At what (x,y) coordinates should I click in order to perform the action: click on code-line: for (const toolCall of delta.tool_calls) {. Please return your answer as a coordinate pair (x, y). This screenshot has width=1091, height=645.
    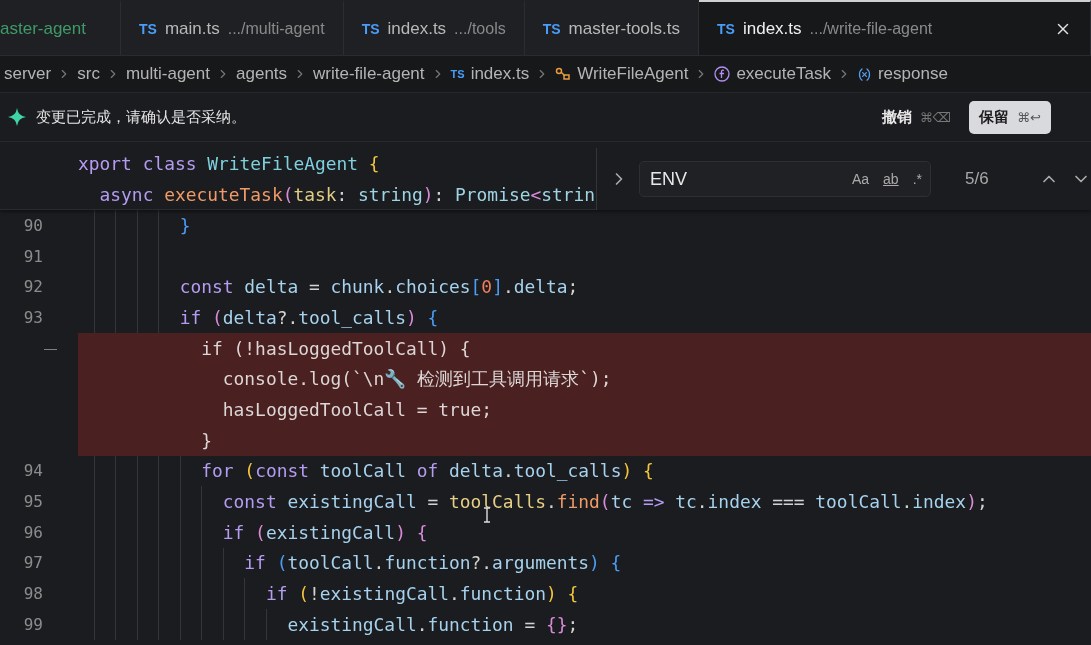
    Looking at the image, I should click on (427, 471).